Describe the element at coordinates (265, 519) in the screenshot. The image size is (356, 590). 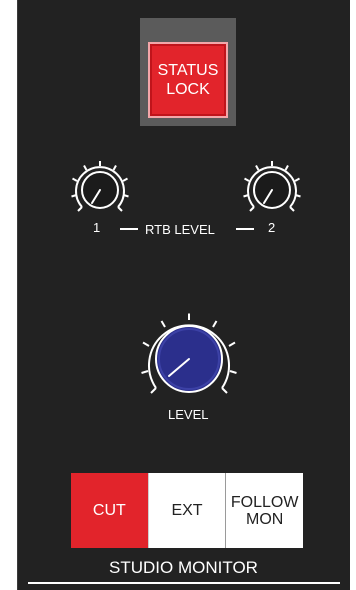
I see `follow-mon-label-line2: MON` at that location.